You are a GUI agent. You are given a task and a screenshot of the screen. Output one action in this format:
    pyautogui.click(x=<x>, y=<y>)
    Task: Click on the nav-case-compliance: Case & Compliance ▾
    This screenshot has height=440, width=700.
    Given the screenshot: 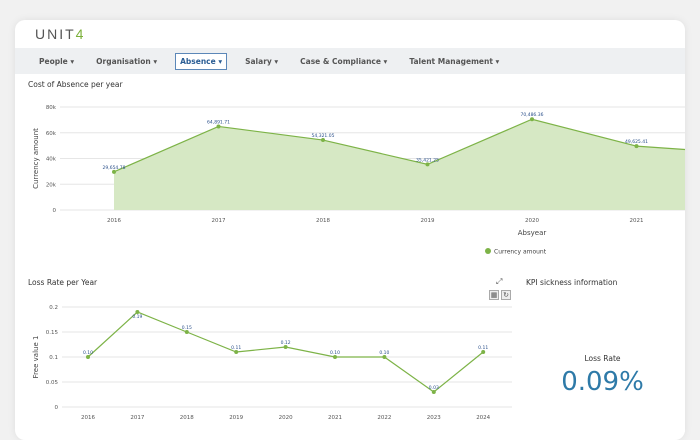 What is the action you would take?
    pyautogui.click(x=343, y=61)
    